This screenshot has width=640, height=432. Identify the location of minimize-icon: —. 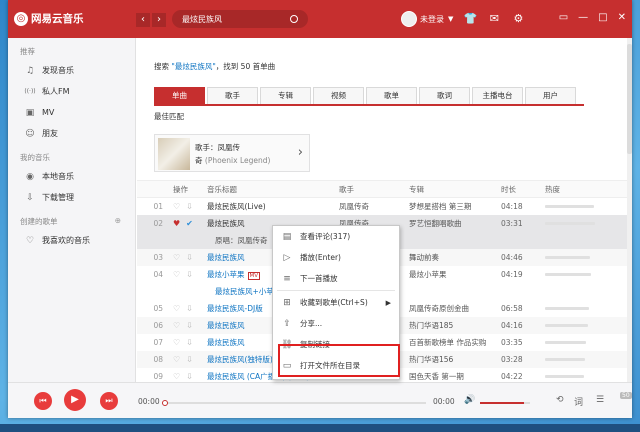
(583, 17).